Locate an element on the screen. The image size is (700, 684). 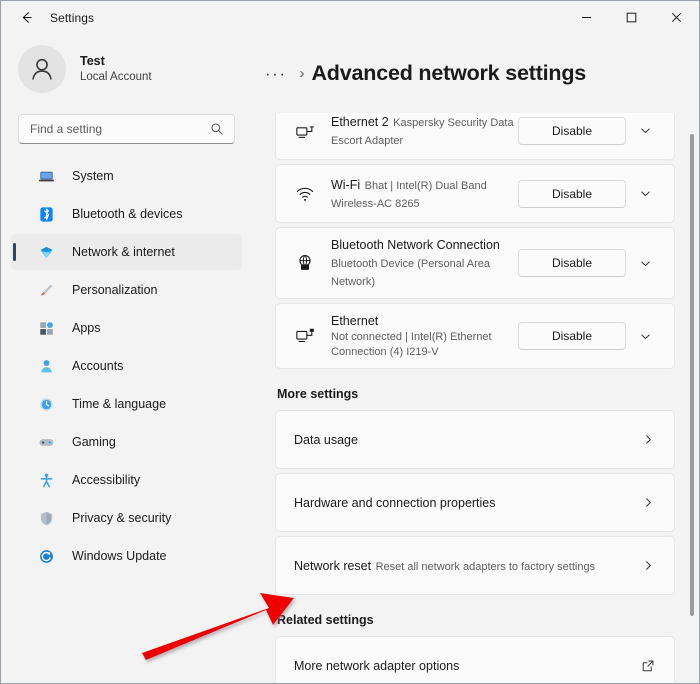
related-settings-heading: Related settings is located at coordinates (325, 620).